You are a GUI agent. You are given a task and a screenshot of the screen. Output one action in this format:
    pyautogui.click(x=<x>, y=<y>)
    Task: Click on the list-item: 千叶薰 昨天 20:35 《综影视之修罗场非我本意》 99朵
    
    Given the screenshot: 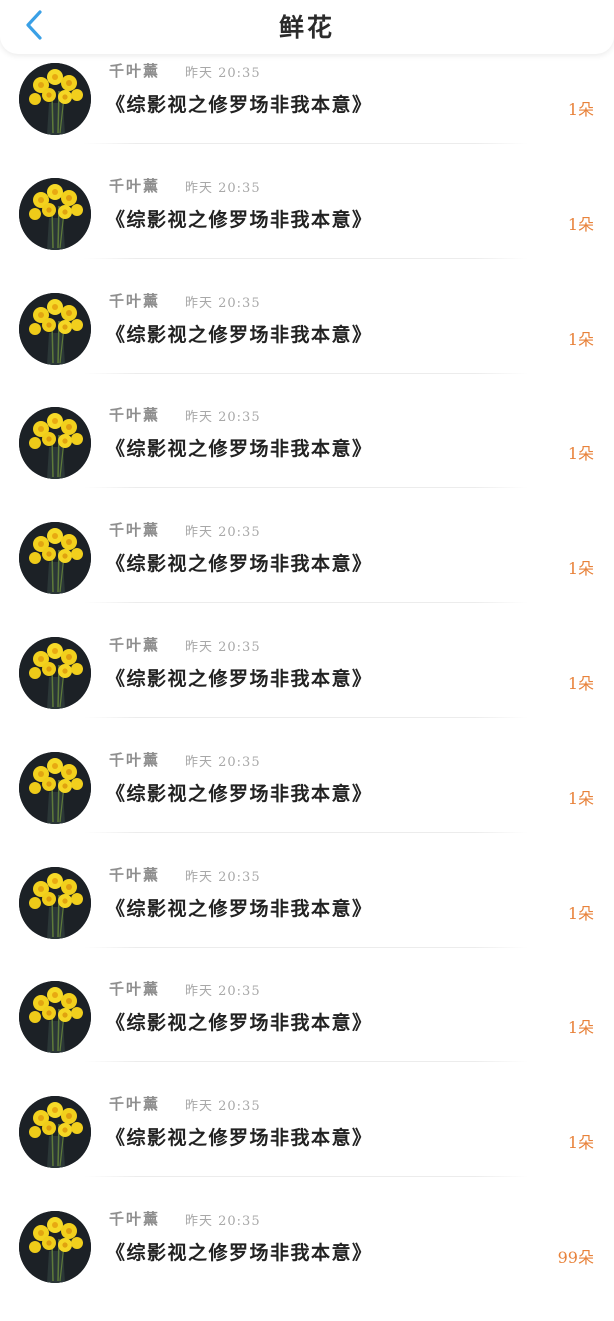 What is the action you would take?
    pyautogui.click(x=307, y=1263)
    